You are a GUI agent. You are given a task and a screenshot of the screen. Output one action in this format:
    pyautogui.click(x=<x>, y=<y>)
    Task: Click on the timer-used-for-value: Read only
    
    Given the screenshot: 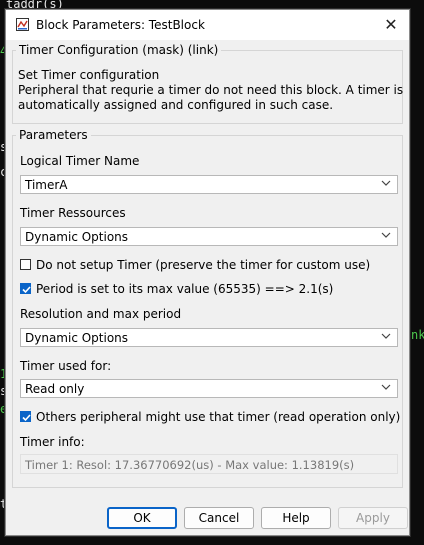 What is the action you would take?
    pyautogui.click(x=55, y=389)
    